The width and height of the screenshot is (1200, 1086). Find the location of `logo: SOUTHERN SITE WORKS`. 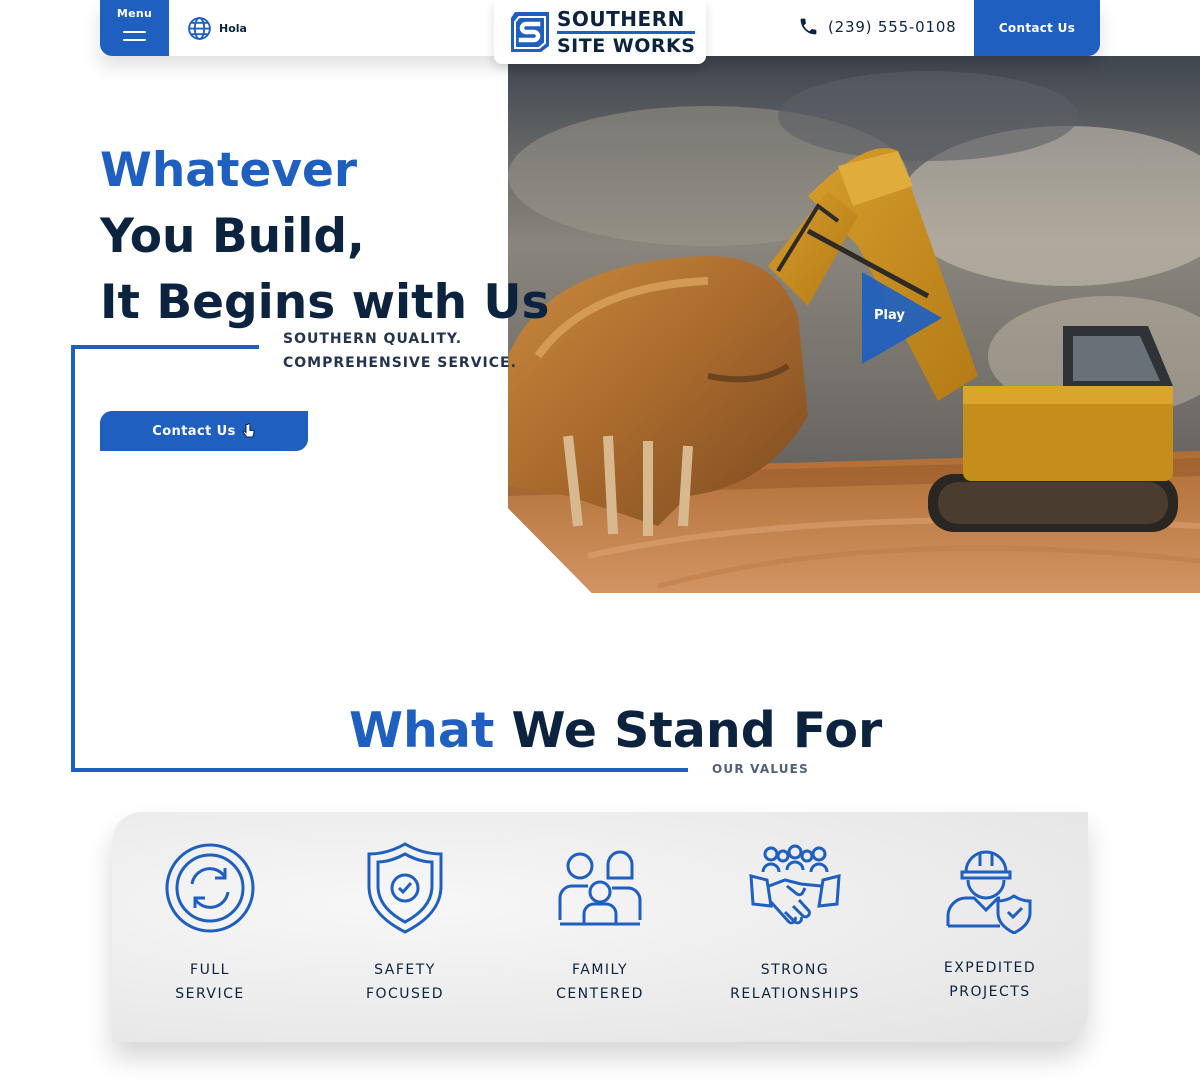

logo: SOUTHERN SITE WORKS is located at coordinates (600, 32).